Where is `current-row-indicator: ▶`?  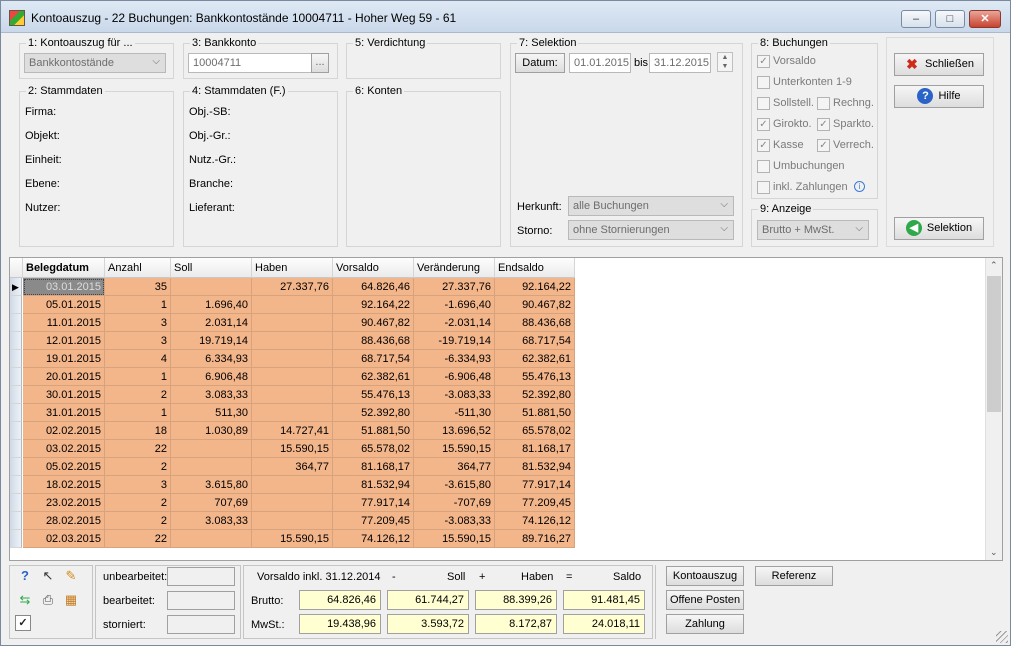 current-row-indicator: ▶ is located at coordinates (16, 287).